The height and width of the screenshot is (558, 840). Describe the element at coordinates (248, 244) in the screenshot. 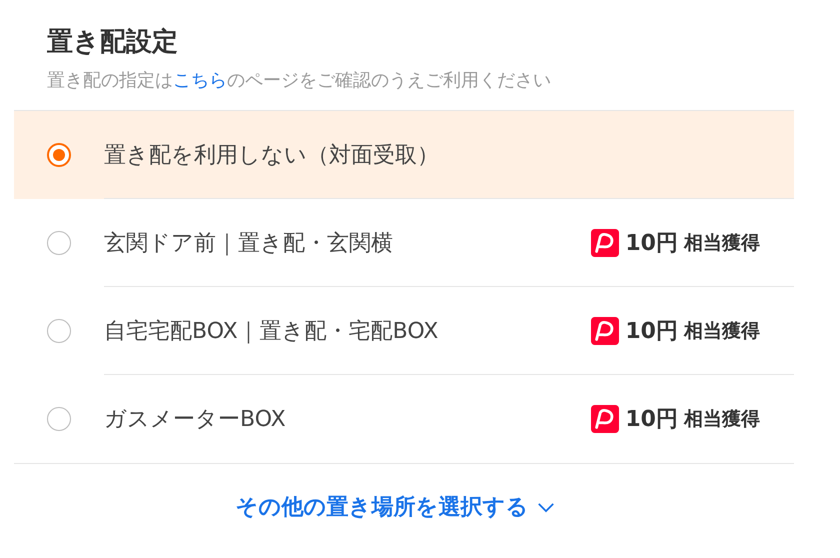

I see `option-label: 玄関ドア前｜置き配・玄関横` at that location.